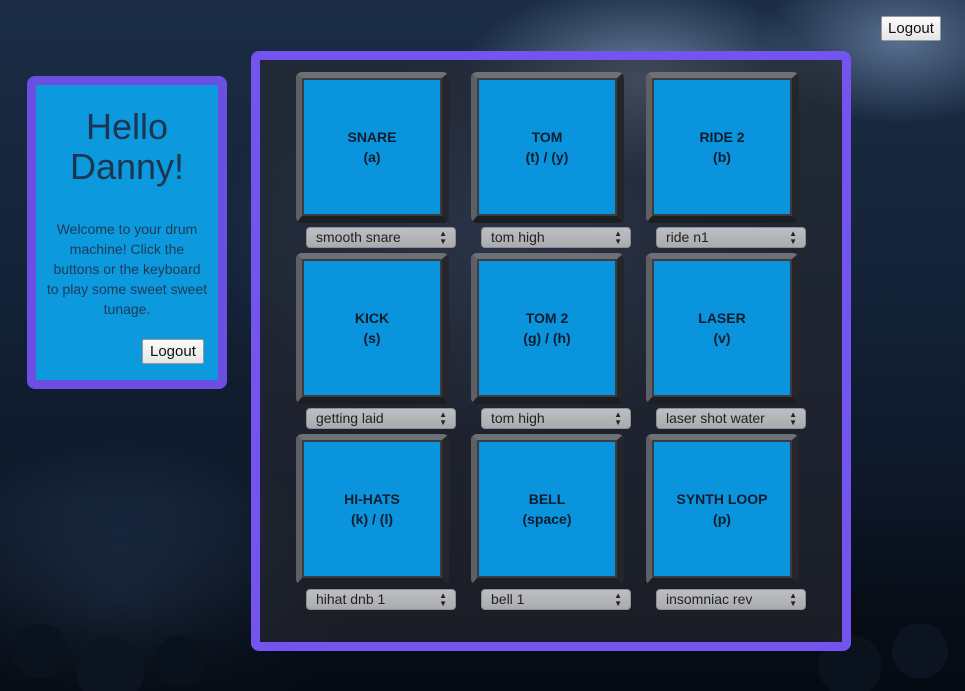 The image size is (965, 691). What do you see at coordinates (372, 328) in the screenshot?
I see `drum-pad-kick: KICK (s)` at bounding box center [372, 328].